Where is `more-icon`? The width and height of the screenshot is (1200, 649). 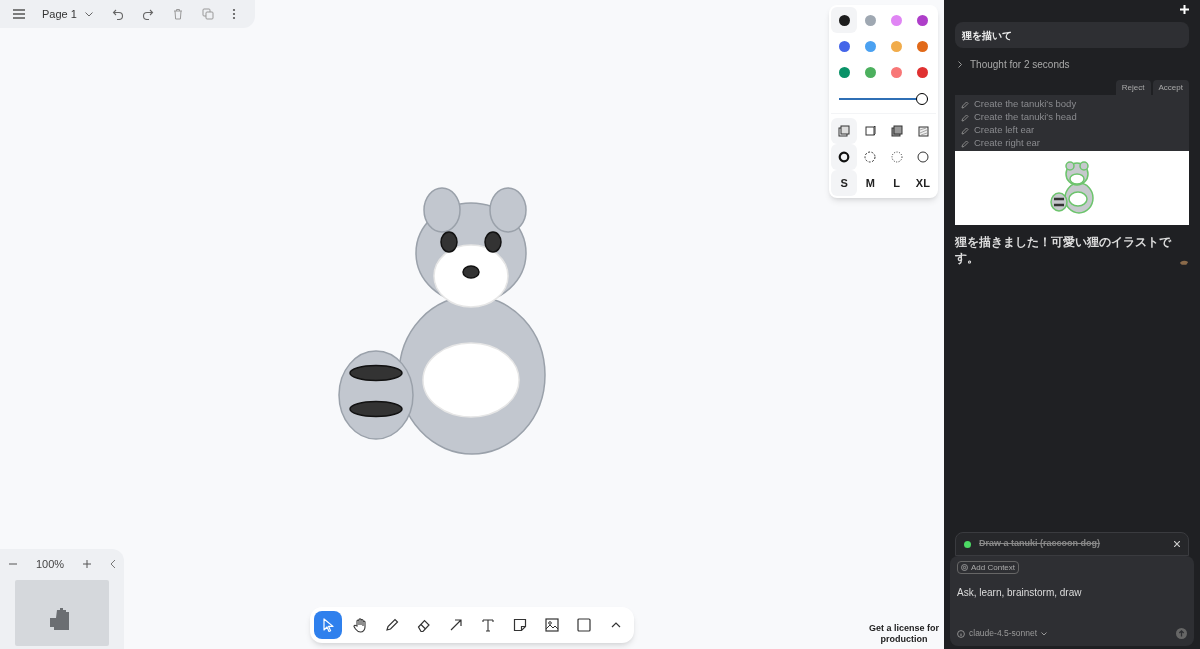
more-icon is located at coordinates (233, 14).